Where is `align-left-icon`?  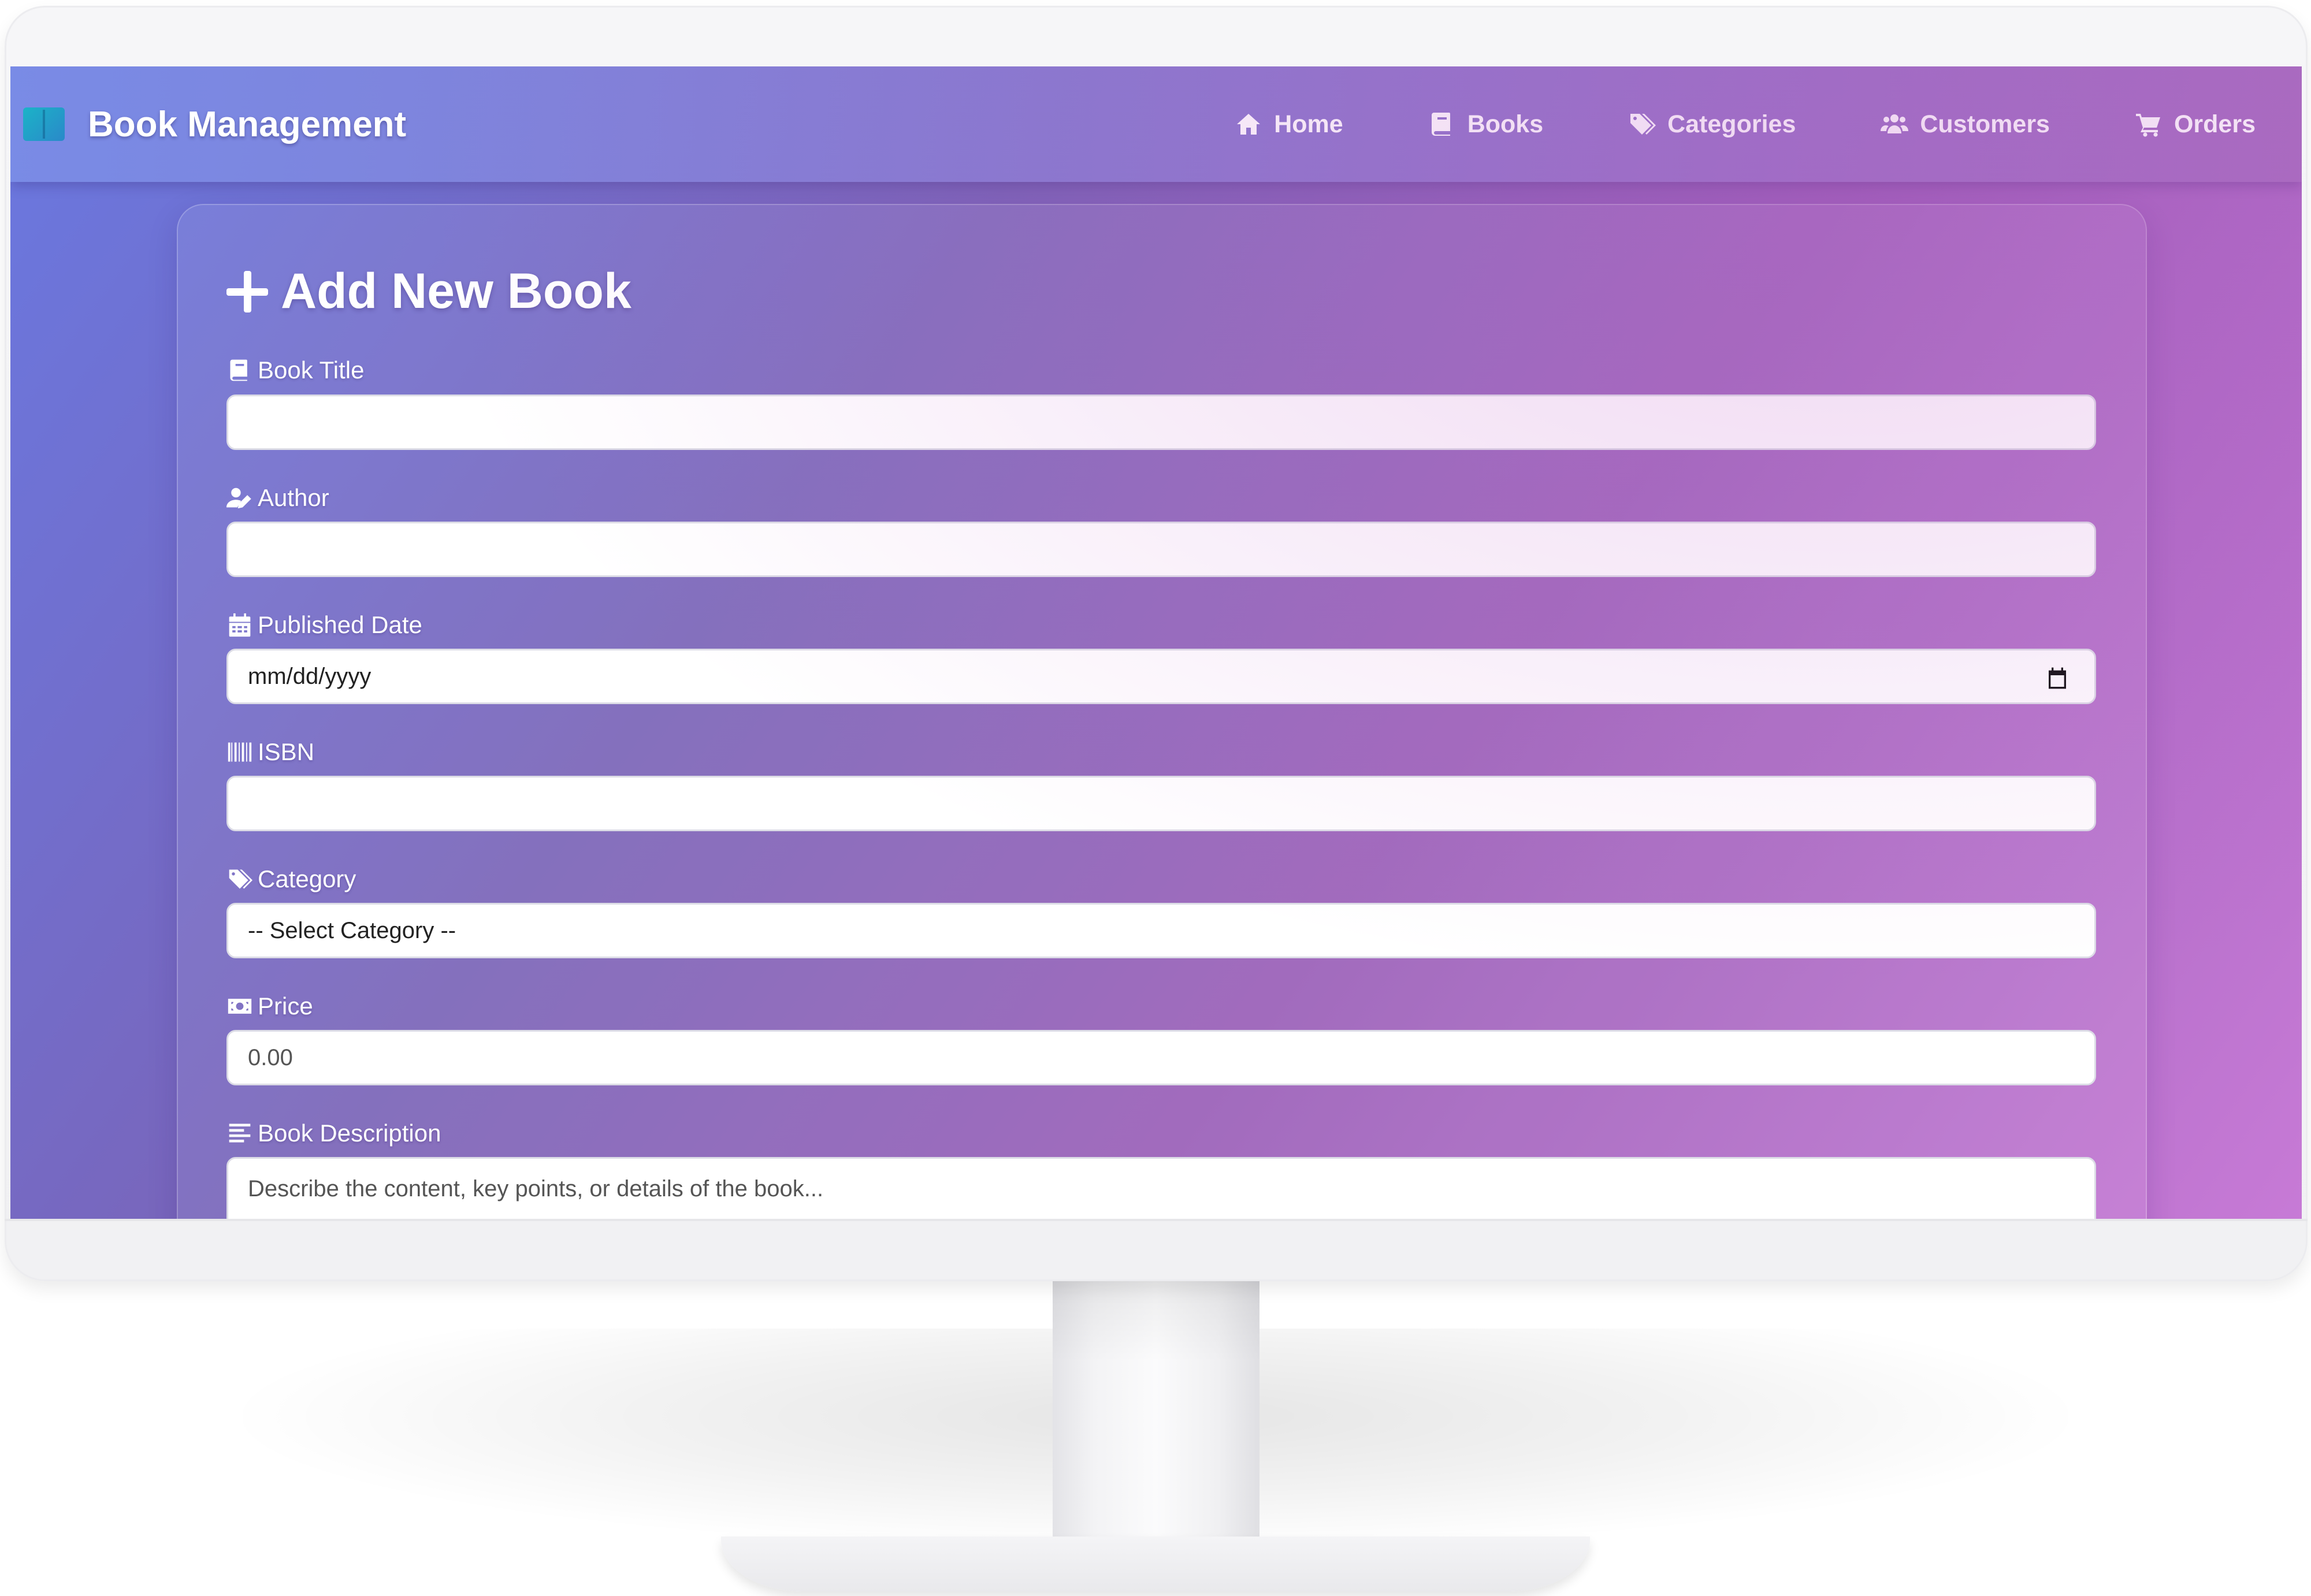 align-left-icon is located at coordinates (239, 1133).